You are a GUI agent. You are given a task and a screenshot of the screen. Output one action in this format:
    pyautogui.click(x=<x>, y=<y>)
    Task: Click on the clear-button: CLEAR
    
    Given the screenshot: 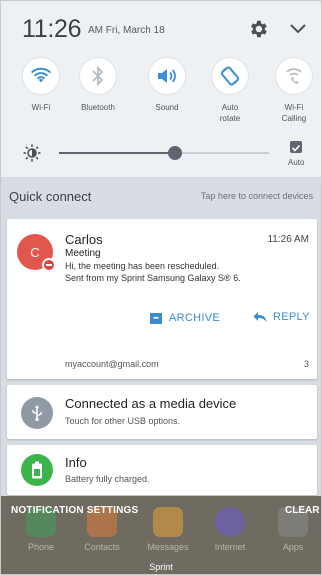 What is the action you would take?
    pyautogui.click(x=302, y=510)
    